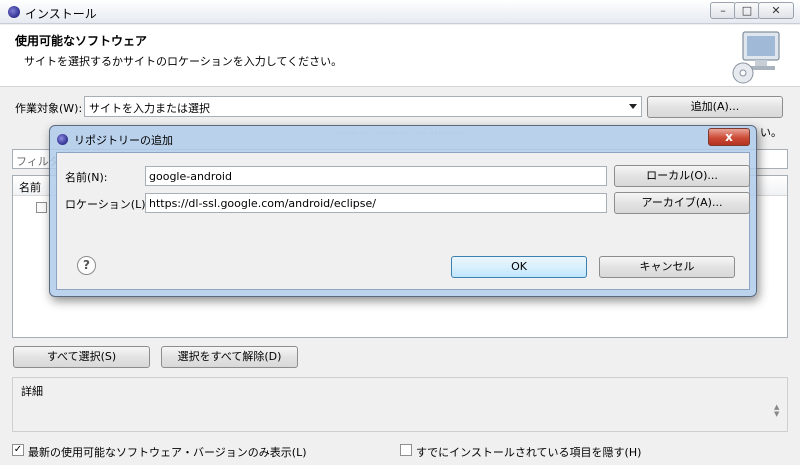 Image resolution: width=800 pixels, height=465 pixels. I want to click on tree-item-checkbox, so click(41, 207).